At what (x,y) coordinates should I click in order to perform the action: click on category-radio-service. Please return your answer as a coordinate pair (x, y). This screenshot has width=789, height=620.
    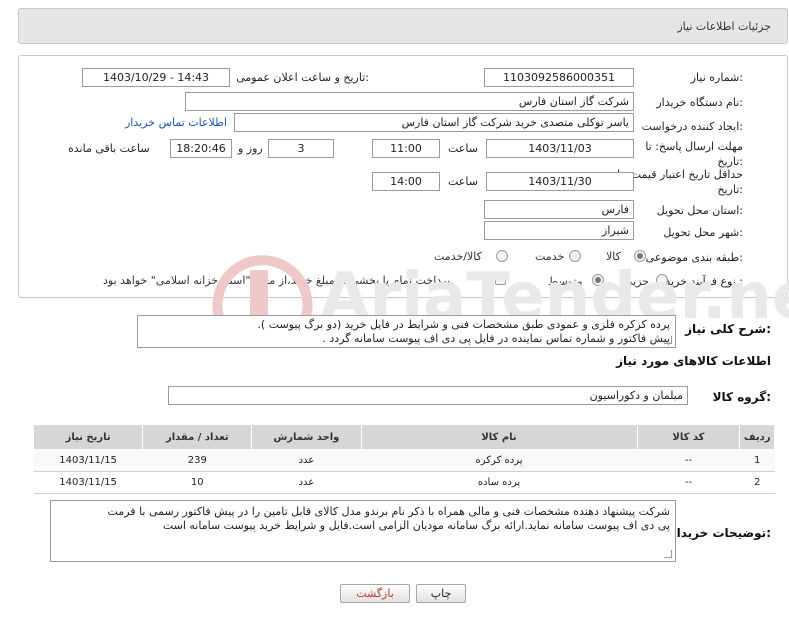
    Looking at the image, I should click on (575, 256).